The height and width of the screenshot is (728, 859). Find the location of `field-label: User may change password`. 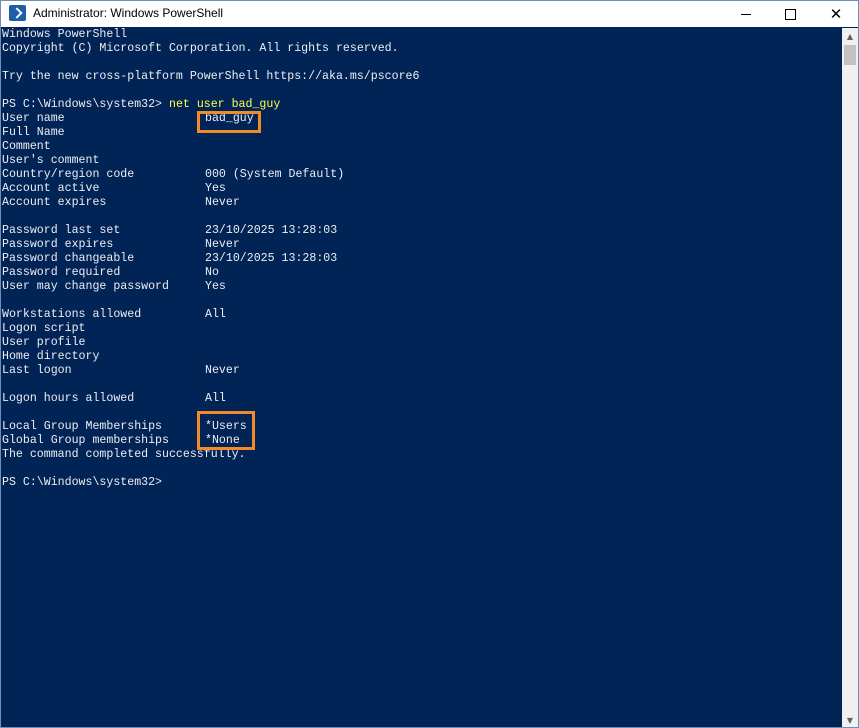

field-label: User may change password is located at coordinates (85, 286).